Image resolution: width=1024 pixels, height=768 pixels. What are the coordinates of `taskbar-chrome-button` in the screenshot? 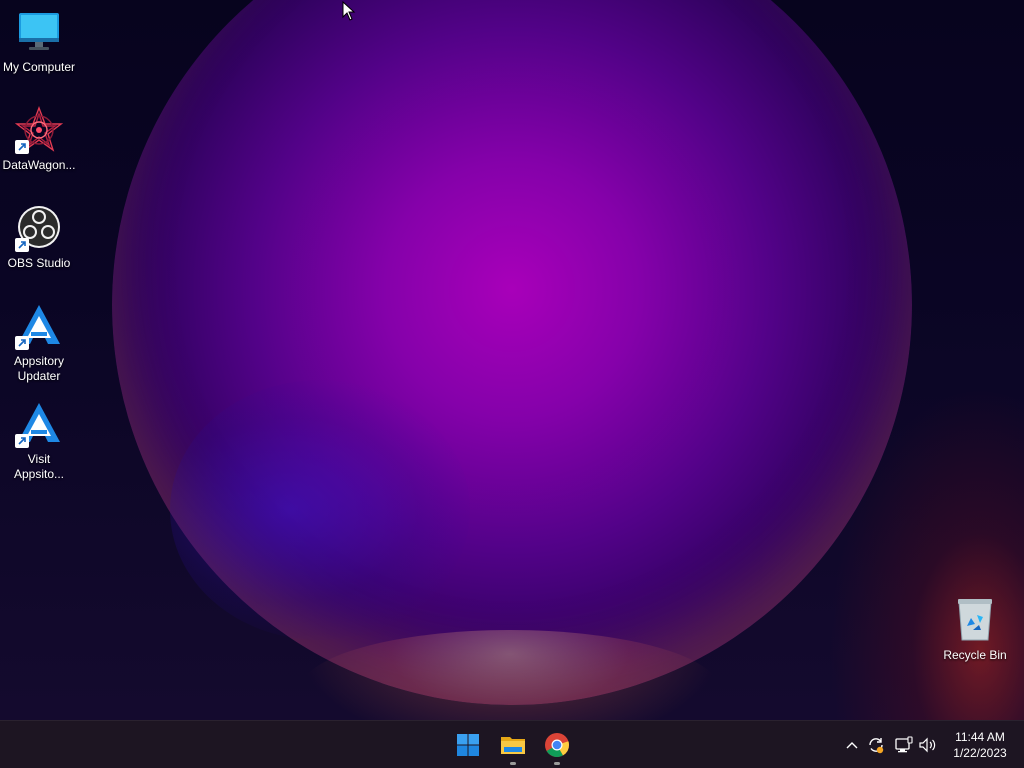 It's located at (557, 747).